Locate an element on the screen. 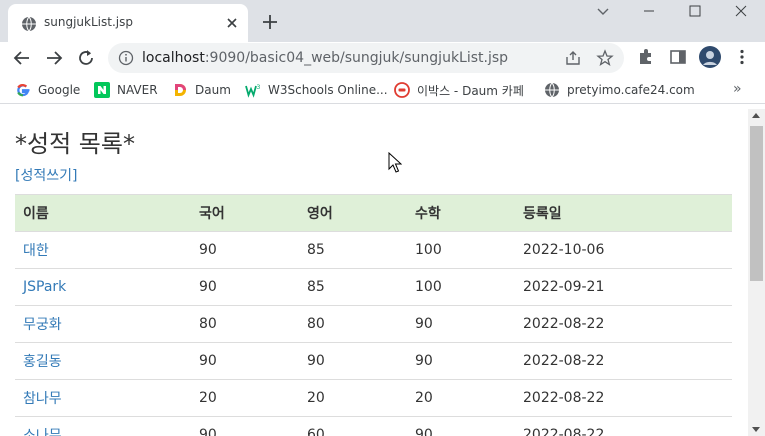  naver-icon is located at coordinates (102, 90).